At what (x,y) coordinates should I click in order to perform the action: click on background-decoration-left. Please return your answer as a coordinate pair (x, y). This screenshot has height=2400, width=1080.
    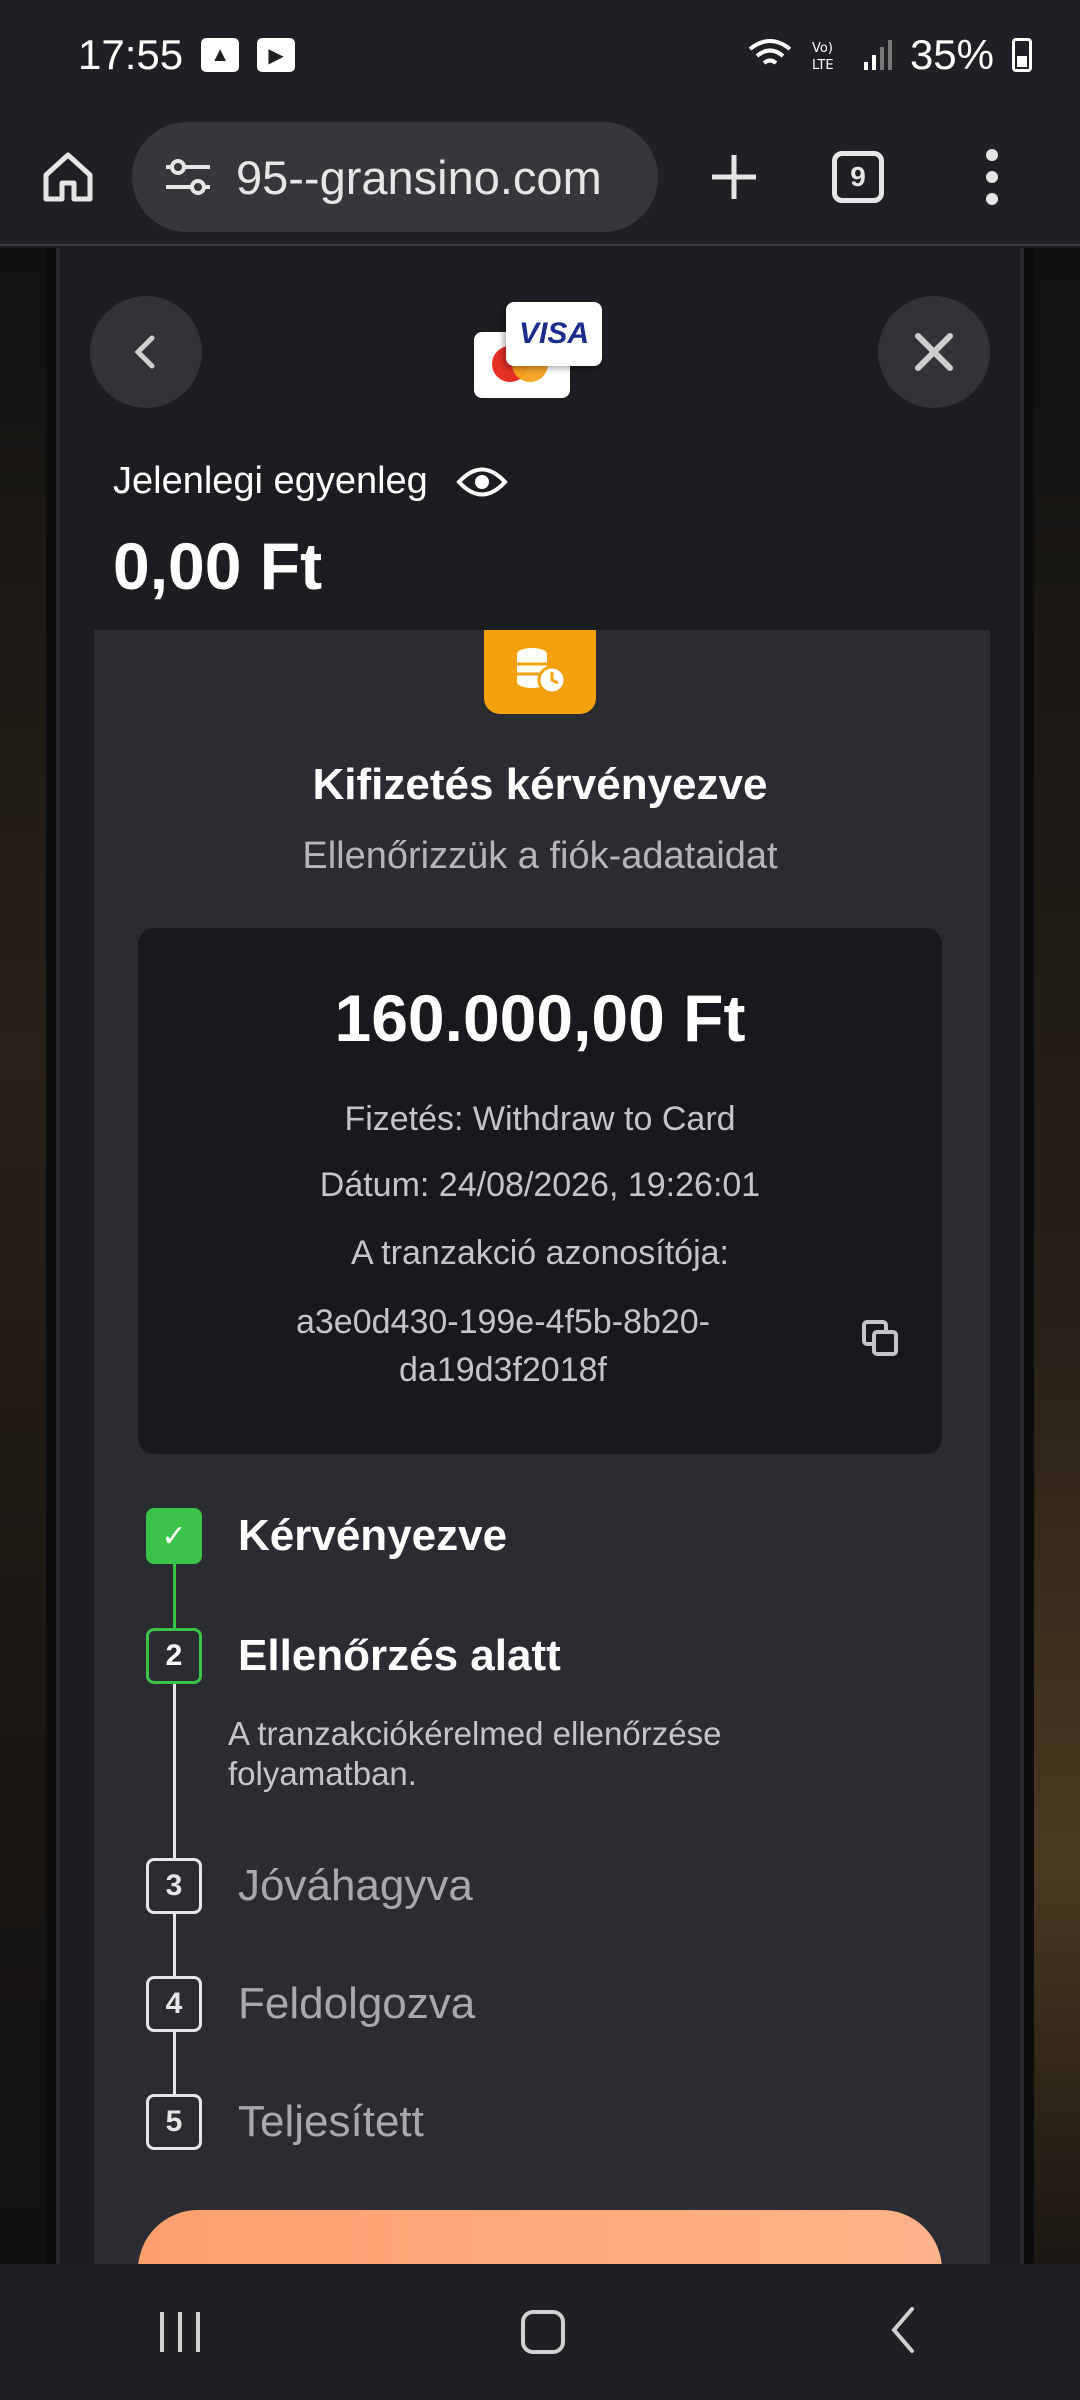
    Looking at the image, I should click on (23, 1256).